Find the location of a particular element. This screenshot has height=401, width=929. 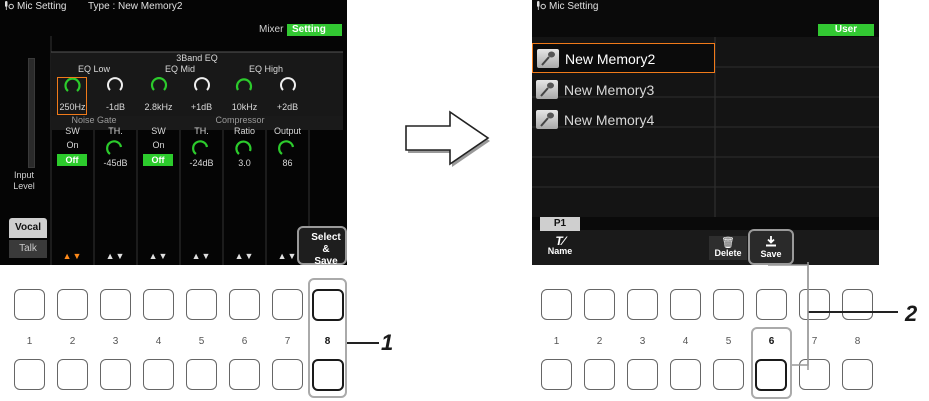

eq-high-freq: 10kHz is located at coordinates (244, 107).